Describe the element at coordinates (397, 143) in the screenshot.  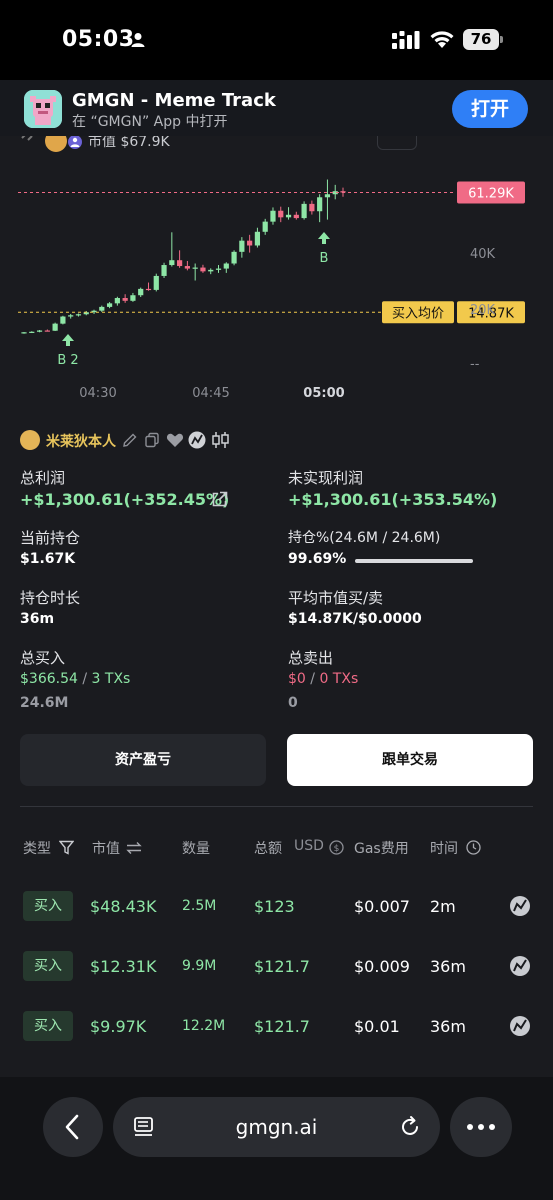
I see `chart-toggle` at that location.